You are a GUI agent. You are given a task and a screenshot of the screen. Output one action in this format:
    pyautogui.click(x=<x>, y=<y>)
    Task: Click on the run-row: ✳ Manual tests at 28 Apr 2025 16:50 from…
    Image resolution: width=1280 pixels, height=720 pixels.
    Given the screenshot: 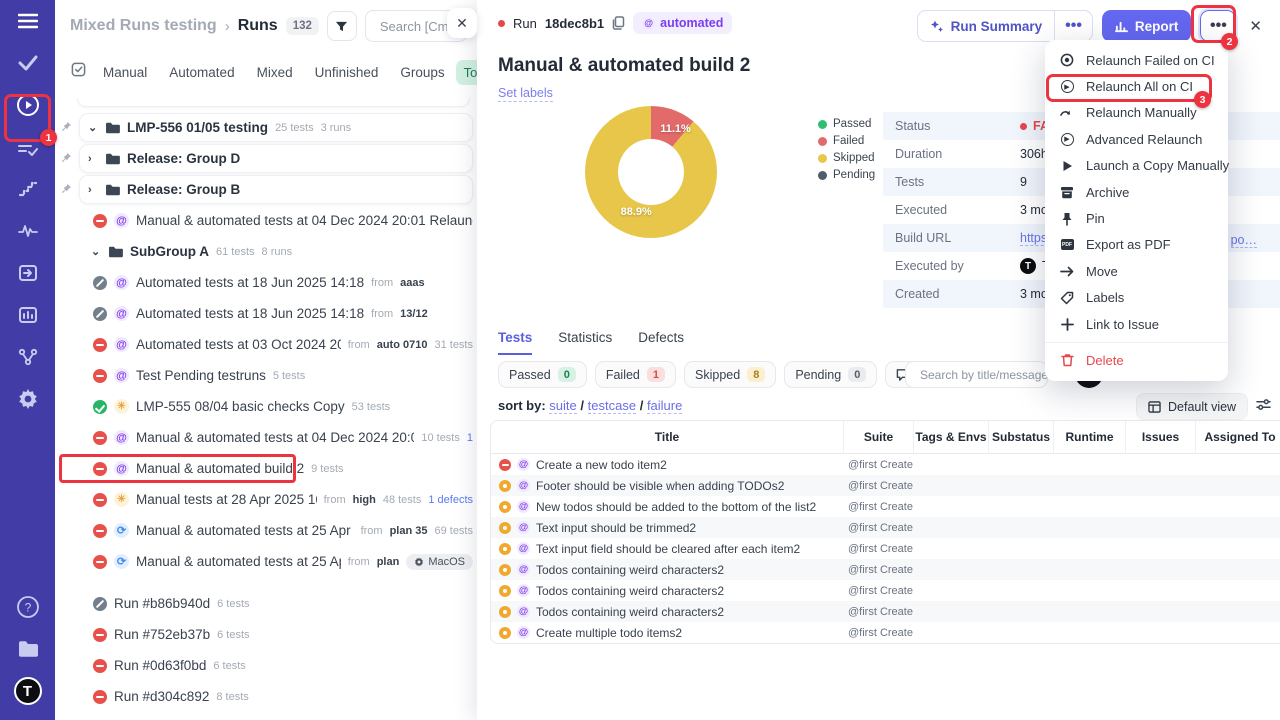 What is the action you would take?
    pyautogui.click(x=266, y=499)
    